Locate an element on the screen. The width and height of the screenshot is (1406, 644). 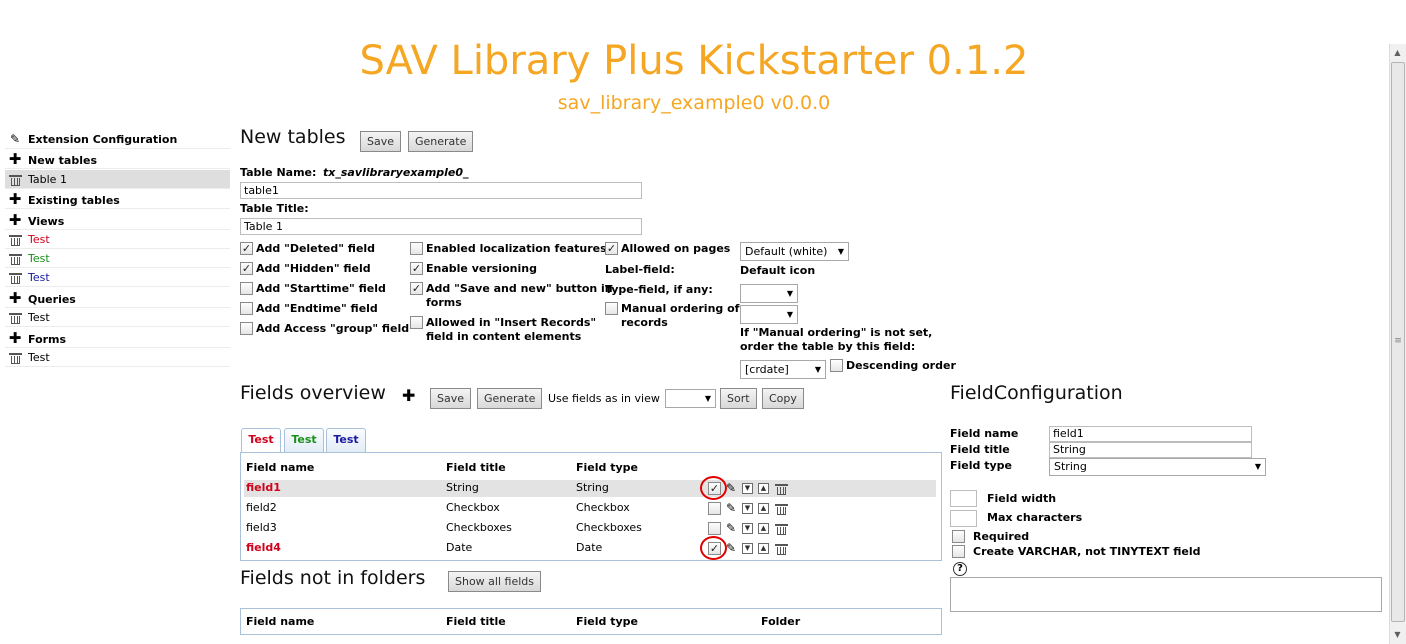
create-varchar-checkbox is located at coordinates (958, 551).